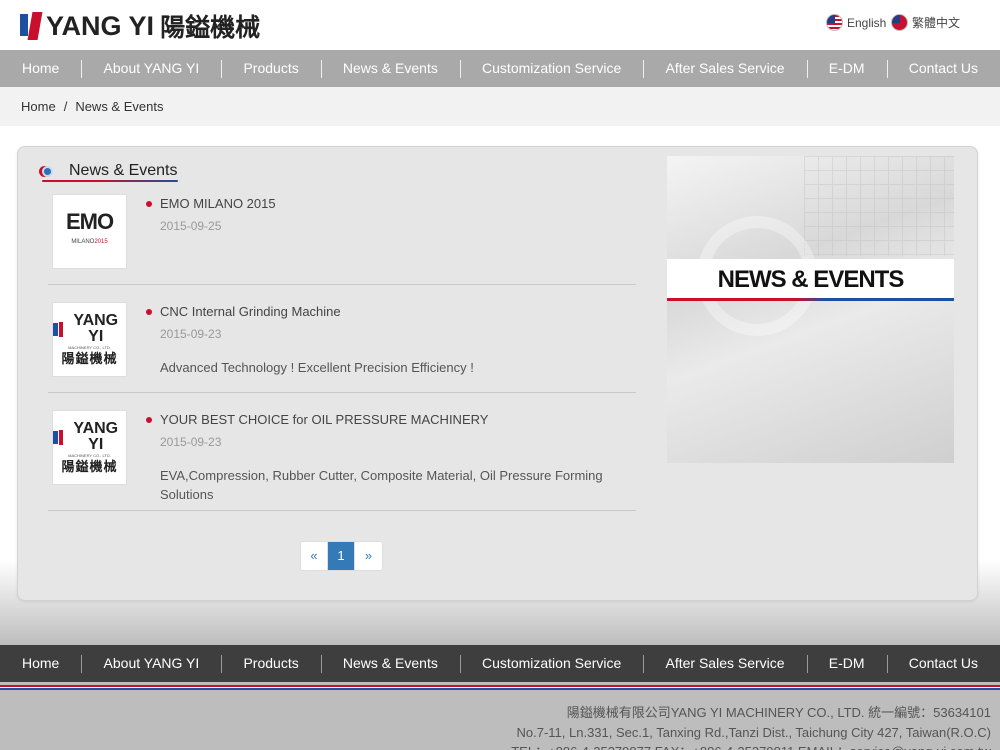 The image size is (1000, 750). I want to click on nav-products: Products, so click(270, 68).